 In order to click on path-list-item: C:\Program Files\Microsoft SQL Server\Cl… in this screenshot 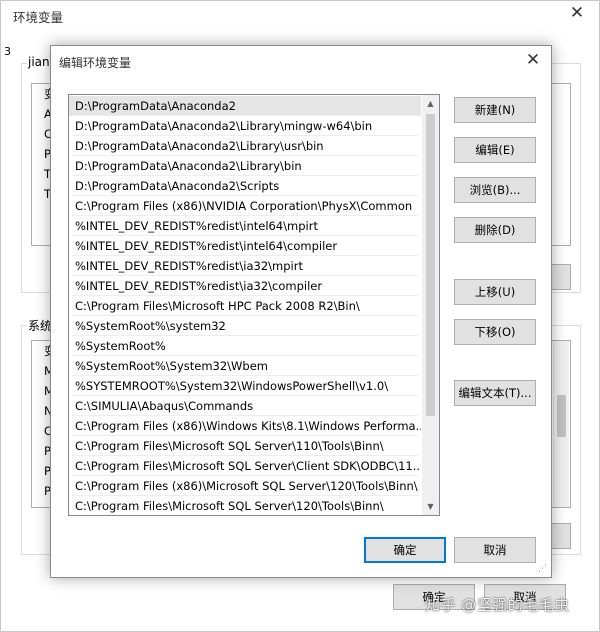, I will do `click(245, 466)`.